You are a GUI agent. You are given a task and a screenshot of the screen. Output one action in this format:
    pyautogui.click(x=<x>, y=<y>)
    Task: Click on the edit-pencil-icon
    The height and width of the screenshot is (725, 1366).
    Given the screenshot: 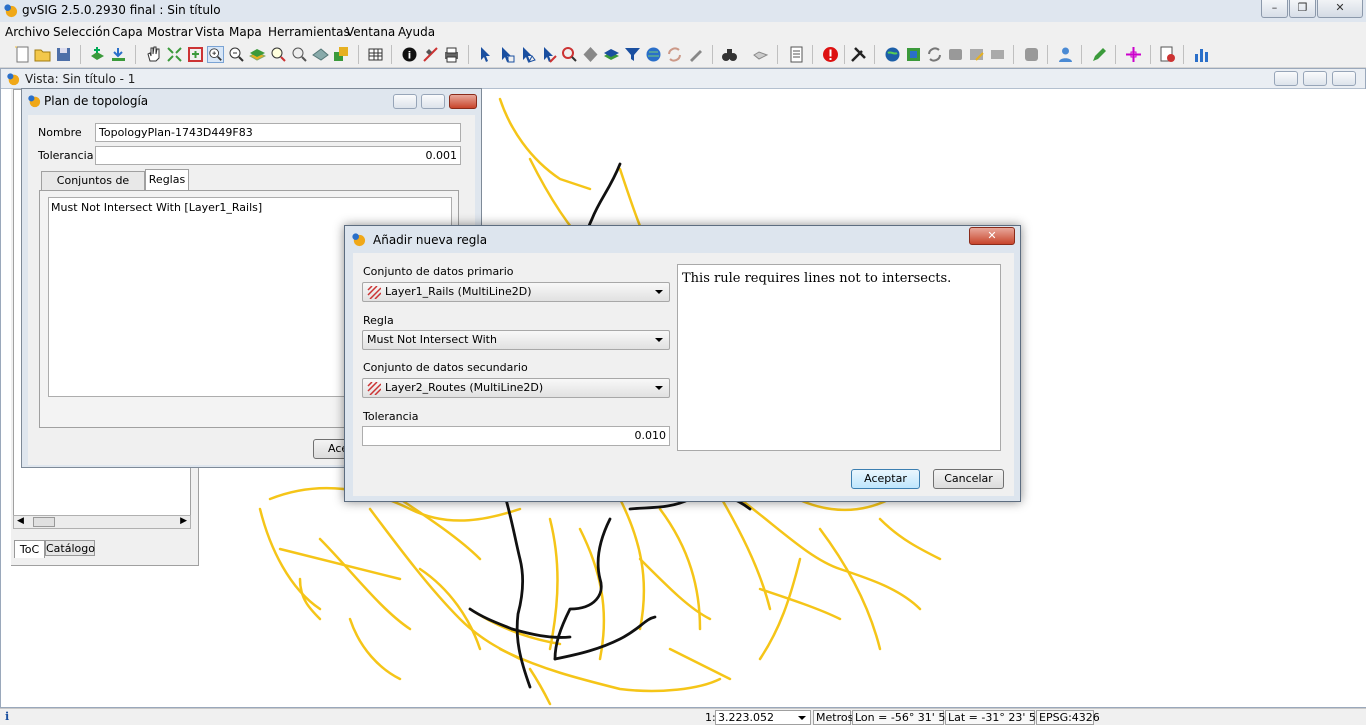 What is the action you would take?
    pyautogui.click(x=1099, y=54)
    